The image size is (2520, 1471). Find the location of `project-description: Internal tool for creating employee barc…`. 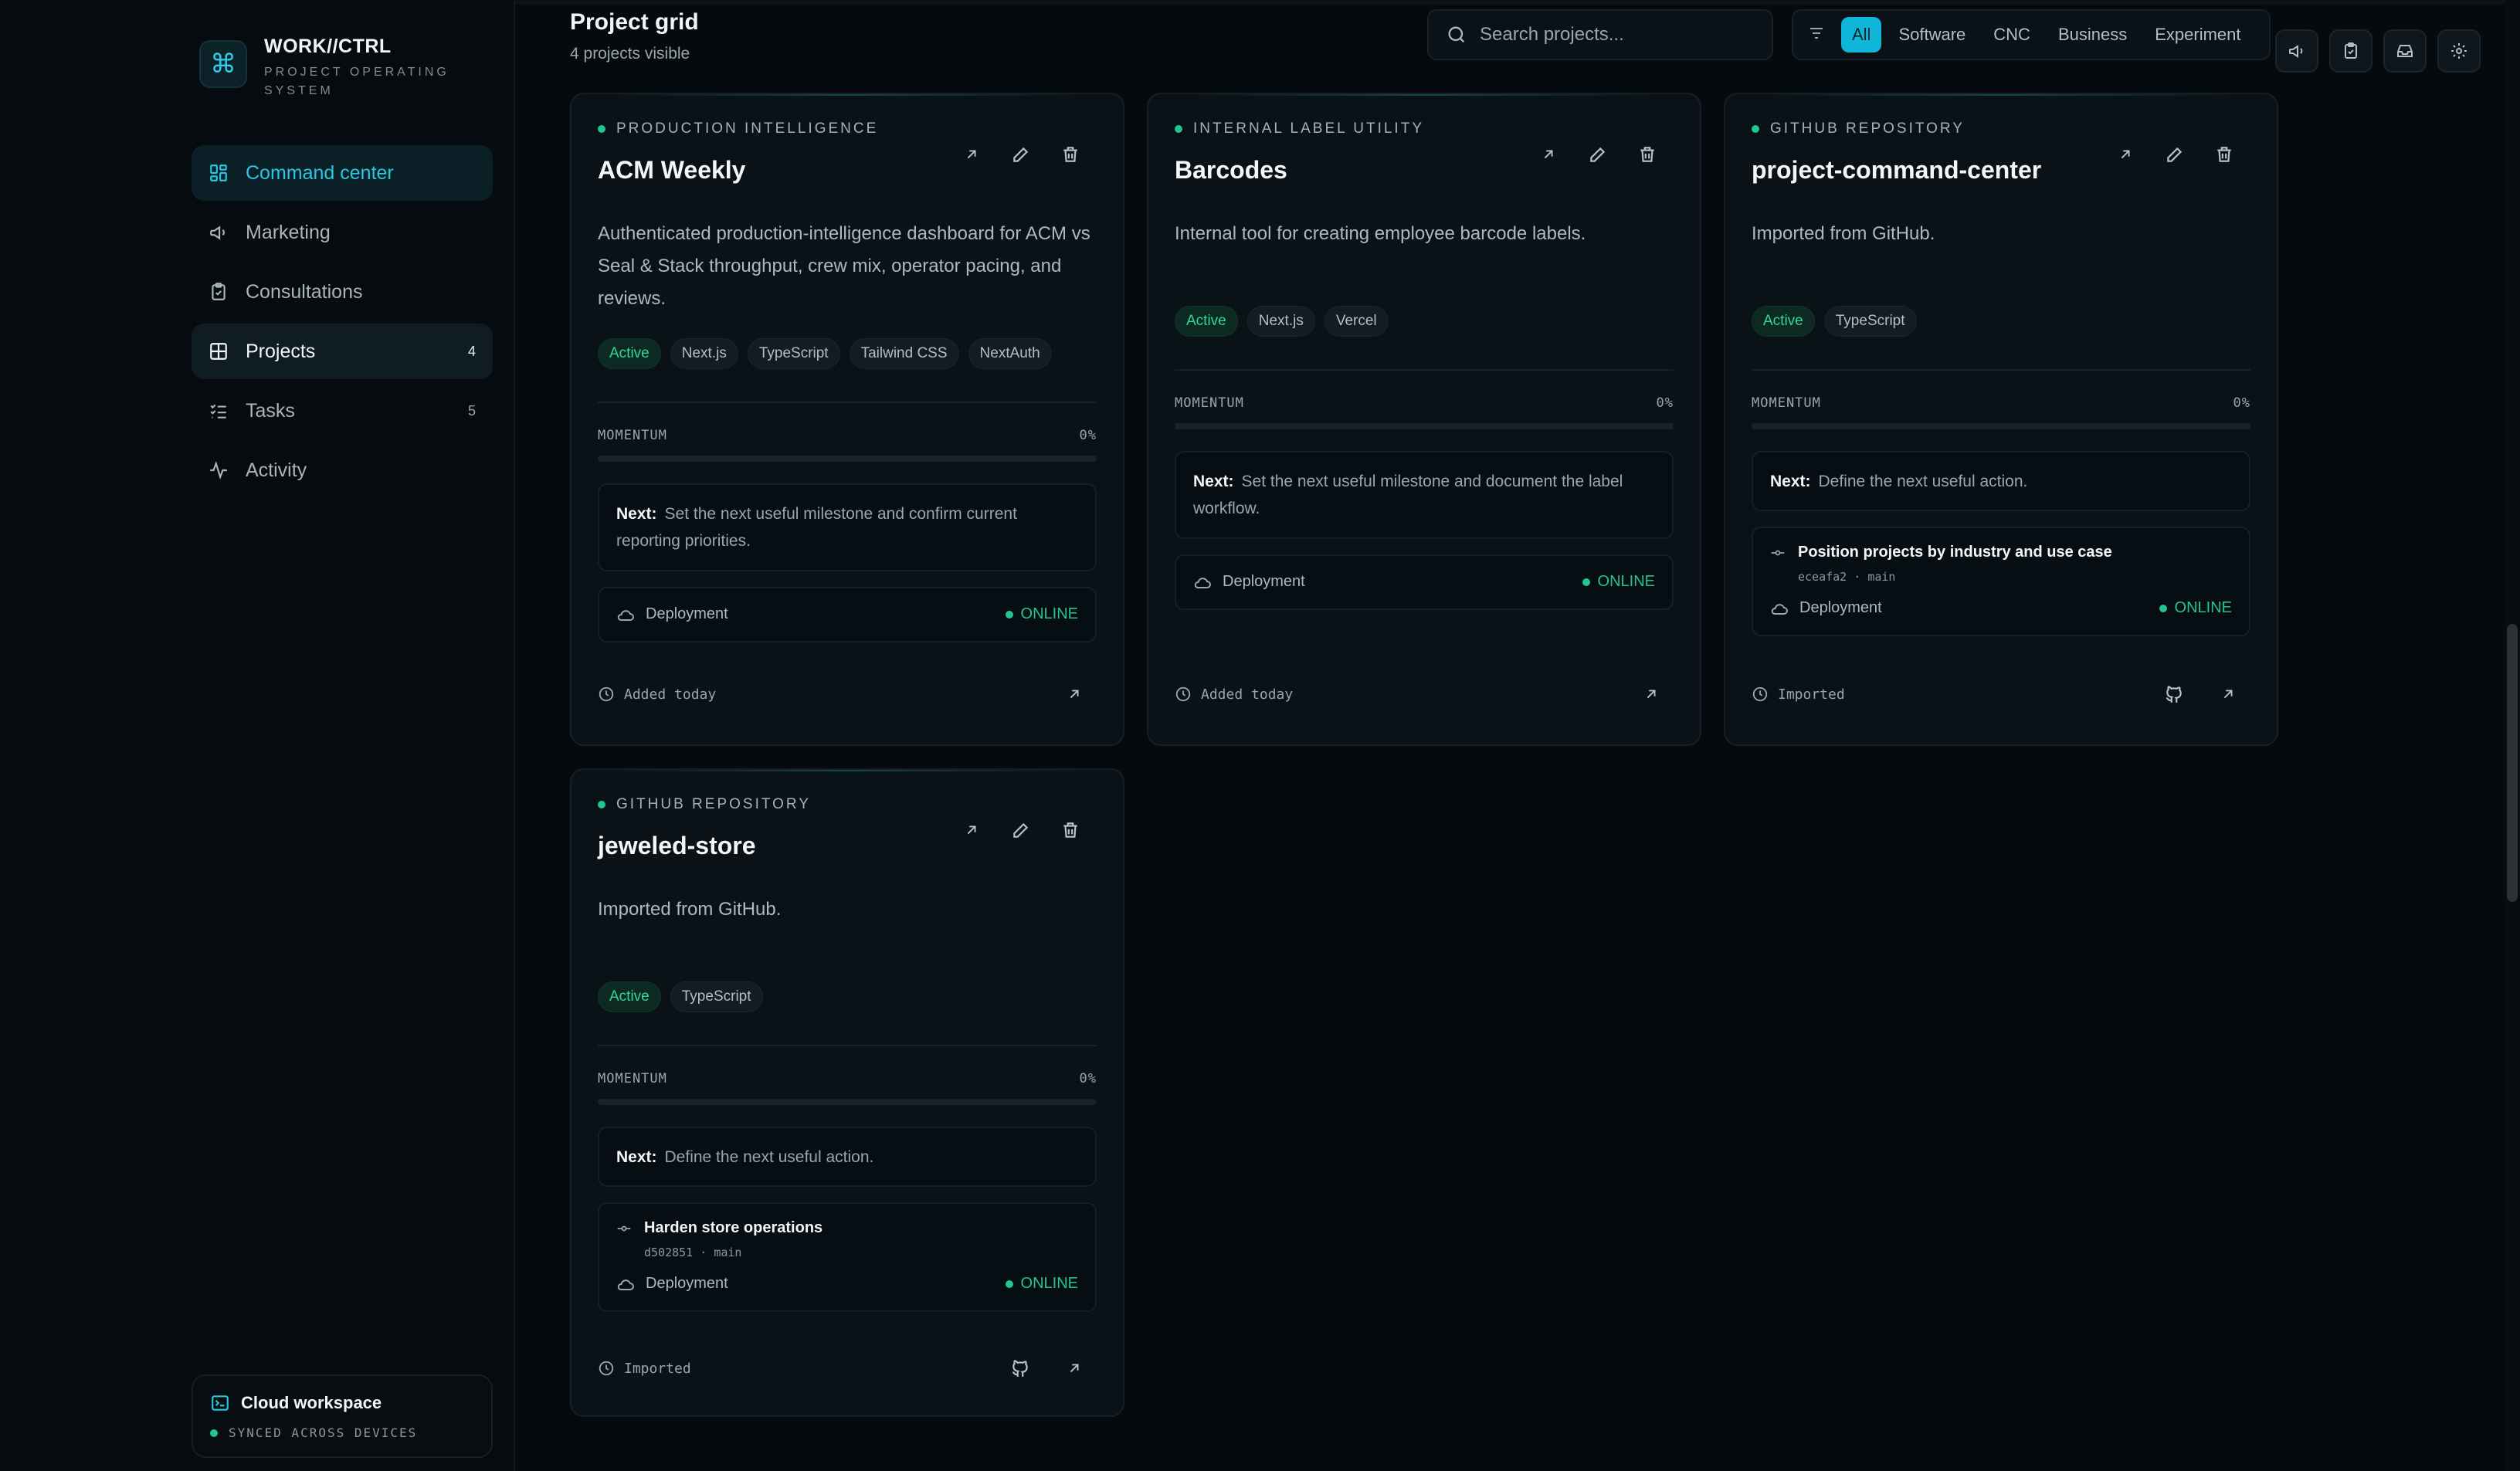

project-description: Internal tool for creating employee barc… is located at coordinates (1380, 233).